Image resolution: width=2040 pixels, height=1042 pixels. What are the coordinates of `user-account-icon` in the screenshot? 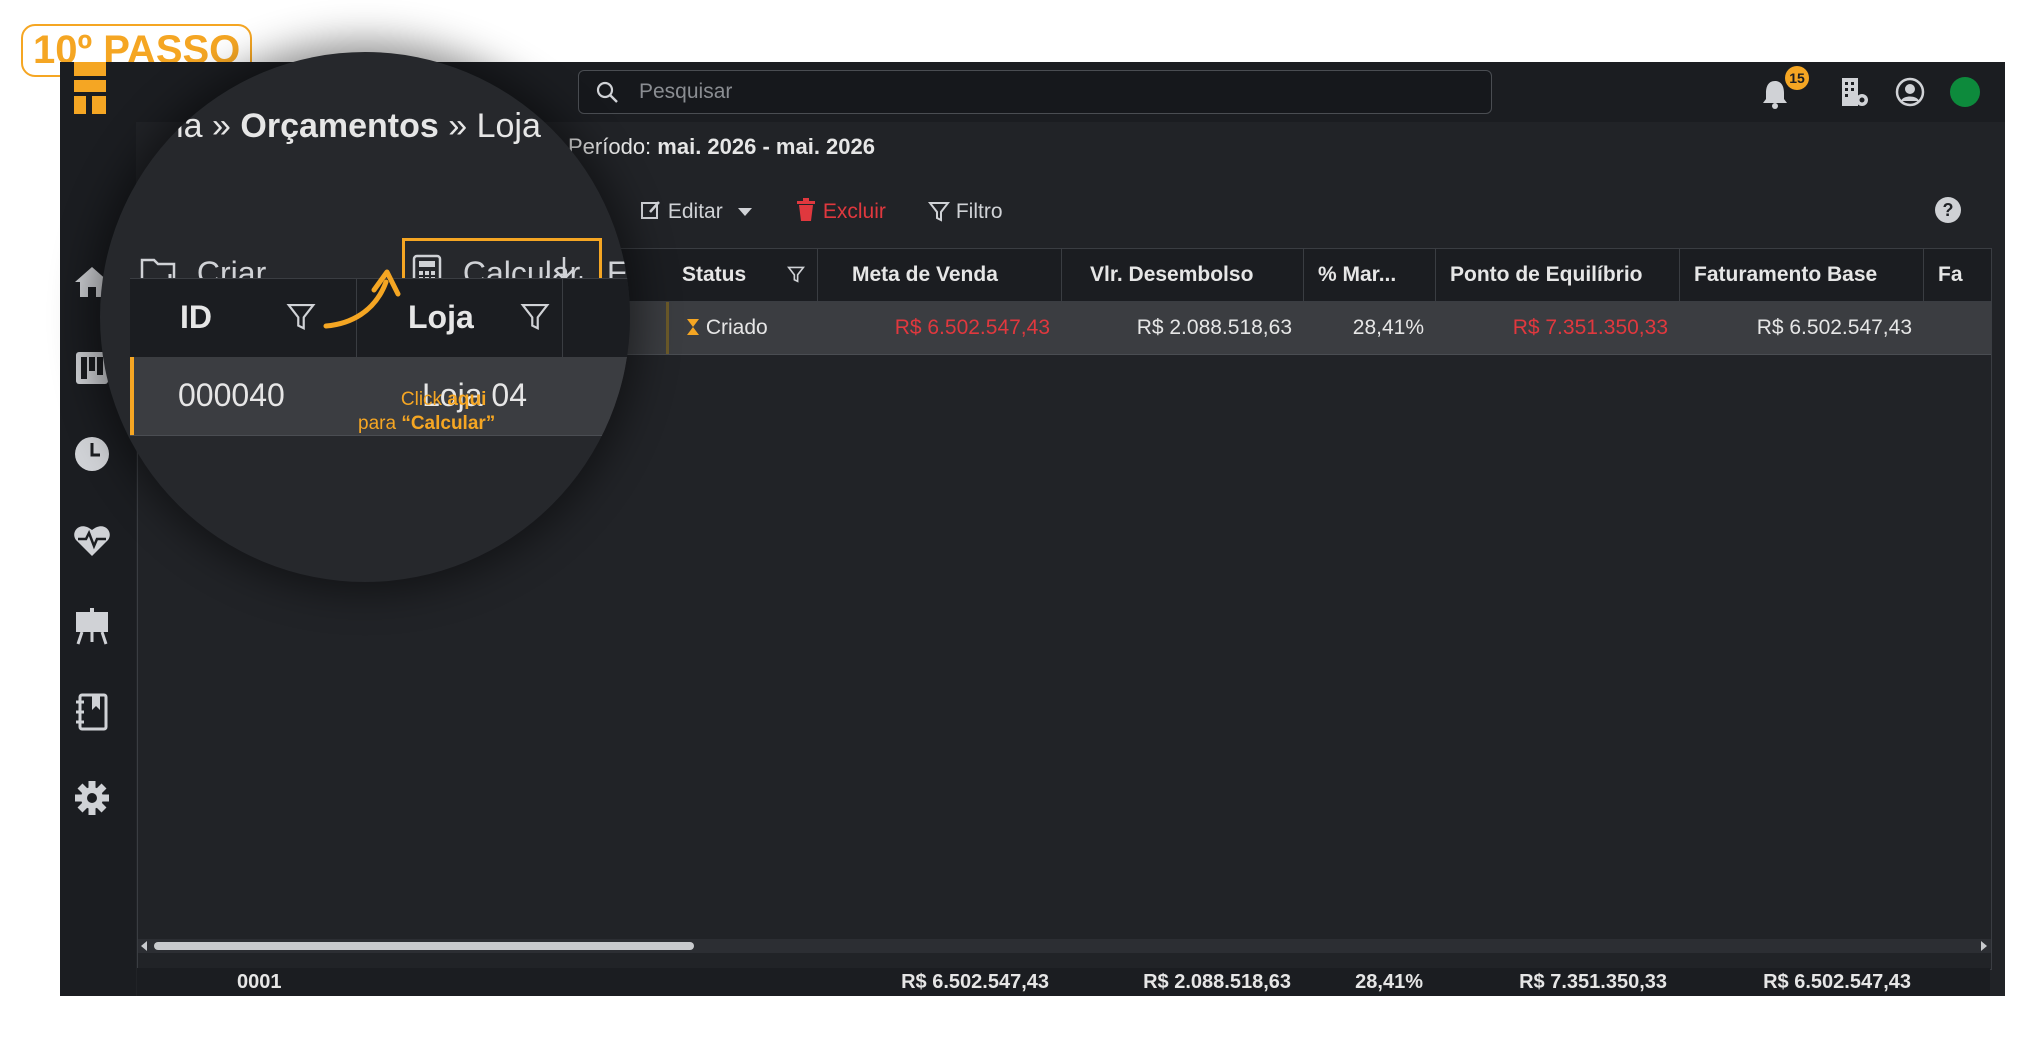 It's located at (1910, 92).